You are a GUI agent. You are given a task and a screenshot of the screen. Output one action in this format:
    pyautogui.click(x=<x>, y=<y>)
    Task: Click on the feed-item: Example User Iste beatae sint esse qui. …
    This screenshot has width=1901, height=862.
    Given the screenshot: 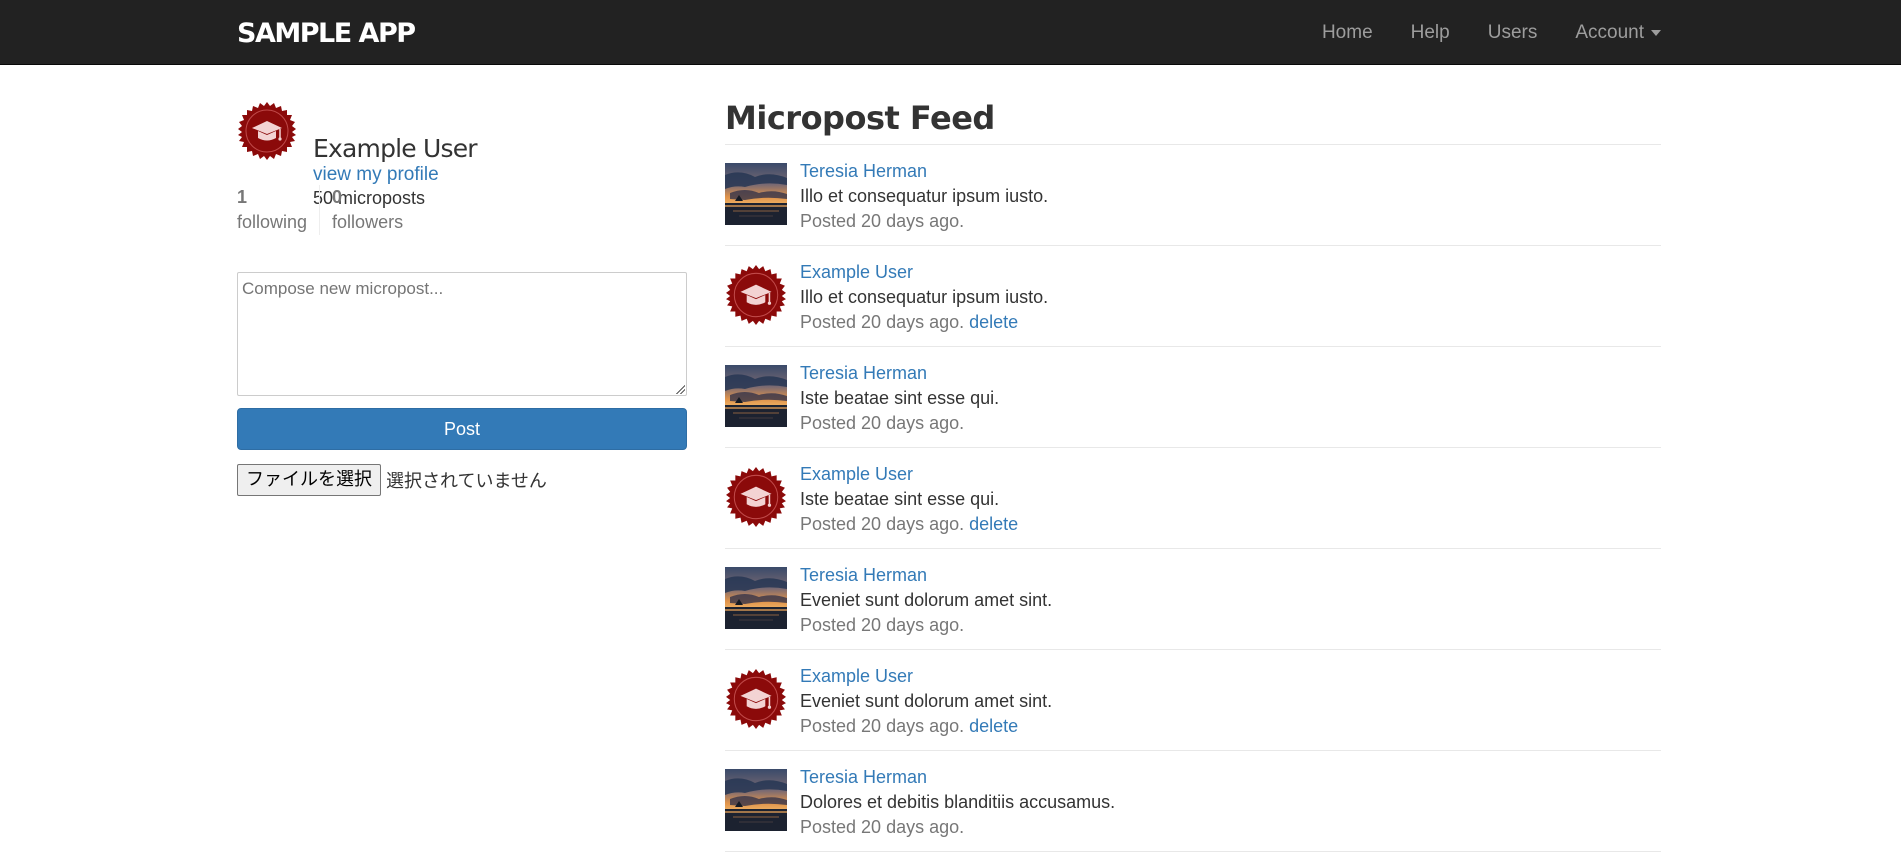 What is the action you would take?
    pyautogui.click(x=1193, y=498)
    